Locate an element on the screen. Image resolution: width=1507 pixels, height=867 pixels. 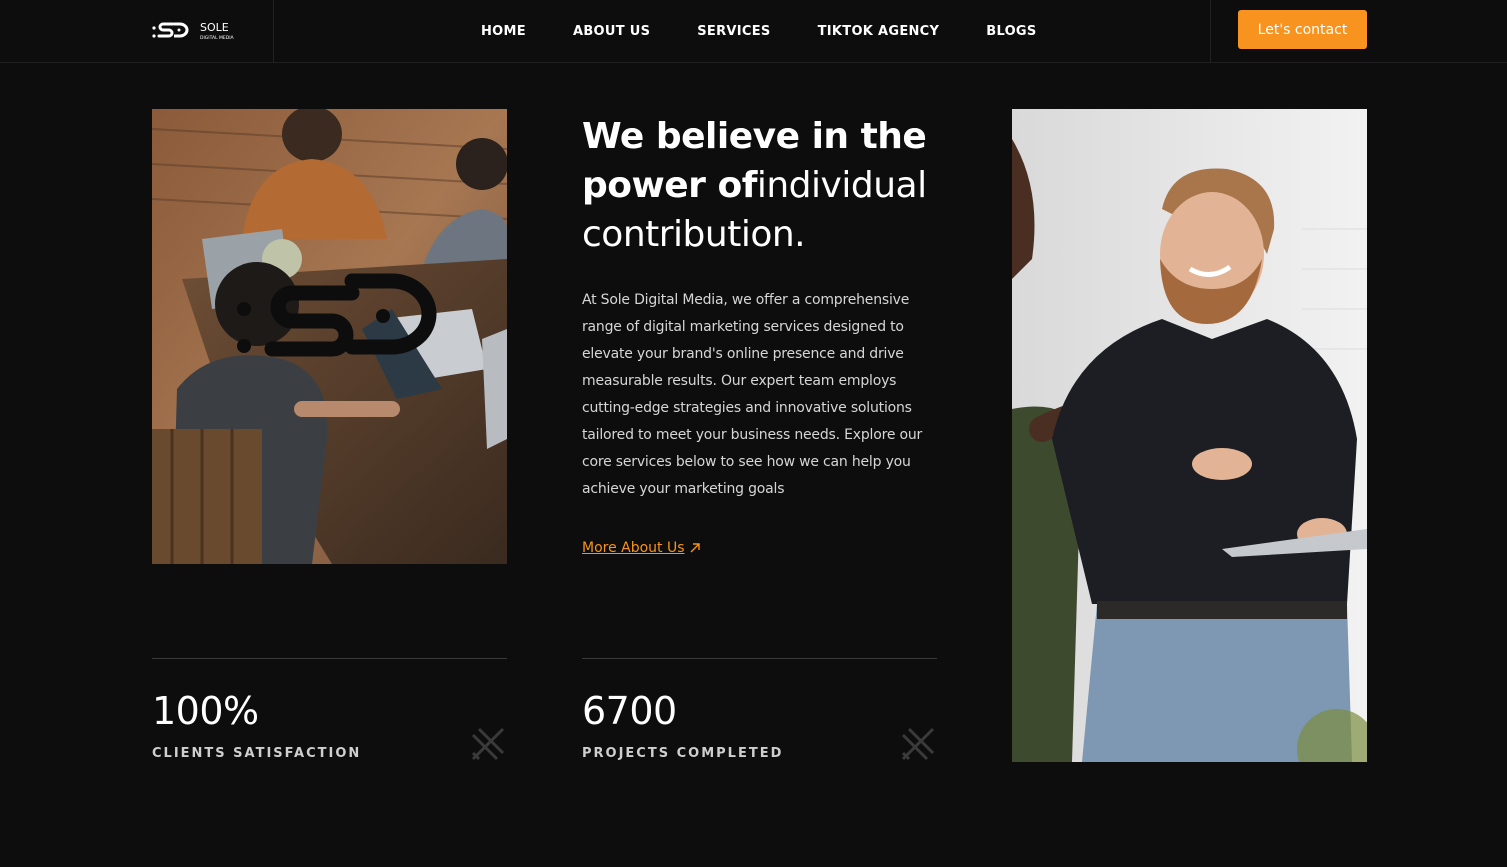
nav-item-home: HOME is located at coordinates (503, 31).